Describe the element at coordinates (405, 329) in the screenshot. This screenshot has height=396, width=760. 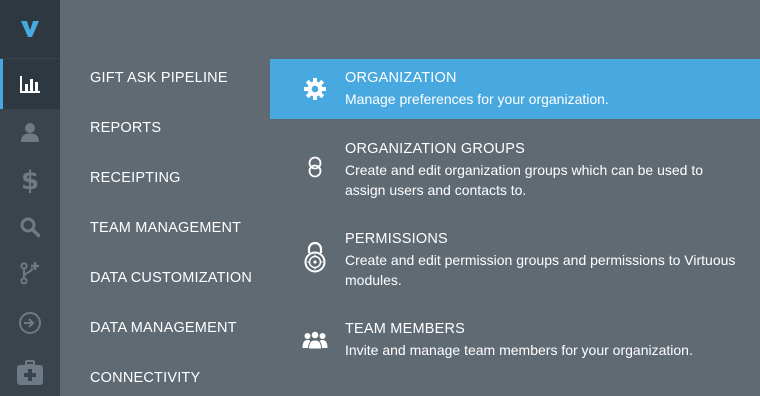
I see `setting-title: TEAM MEMBERS` at that location.